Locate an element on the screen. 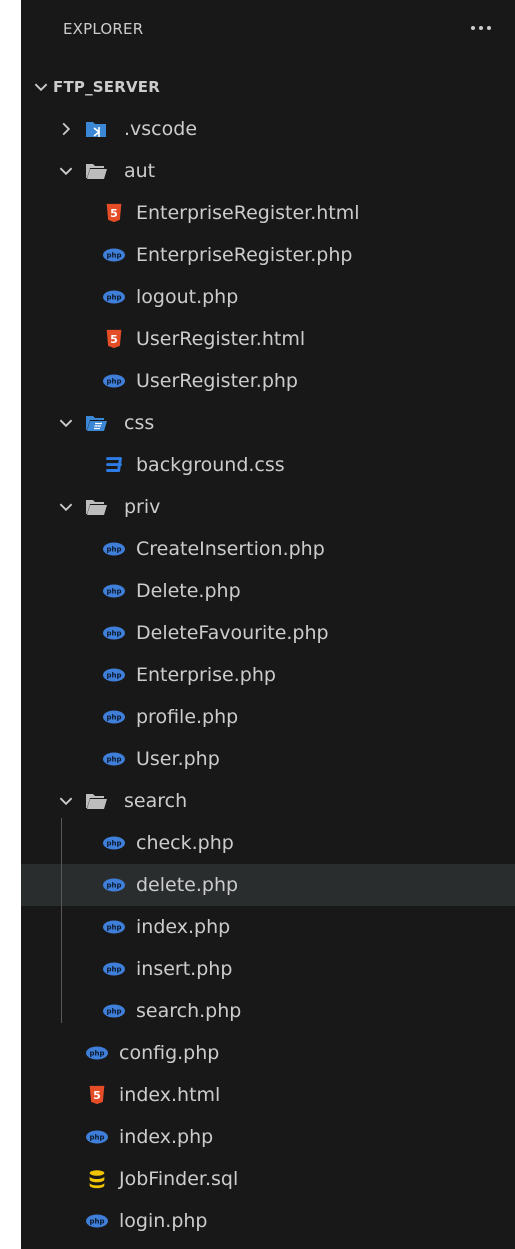  file-item: php Enterprise.php is located at coordinates (268, 675).